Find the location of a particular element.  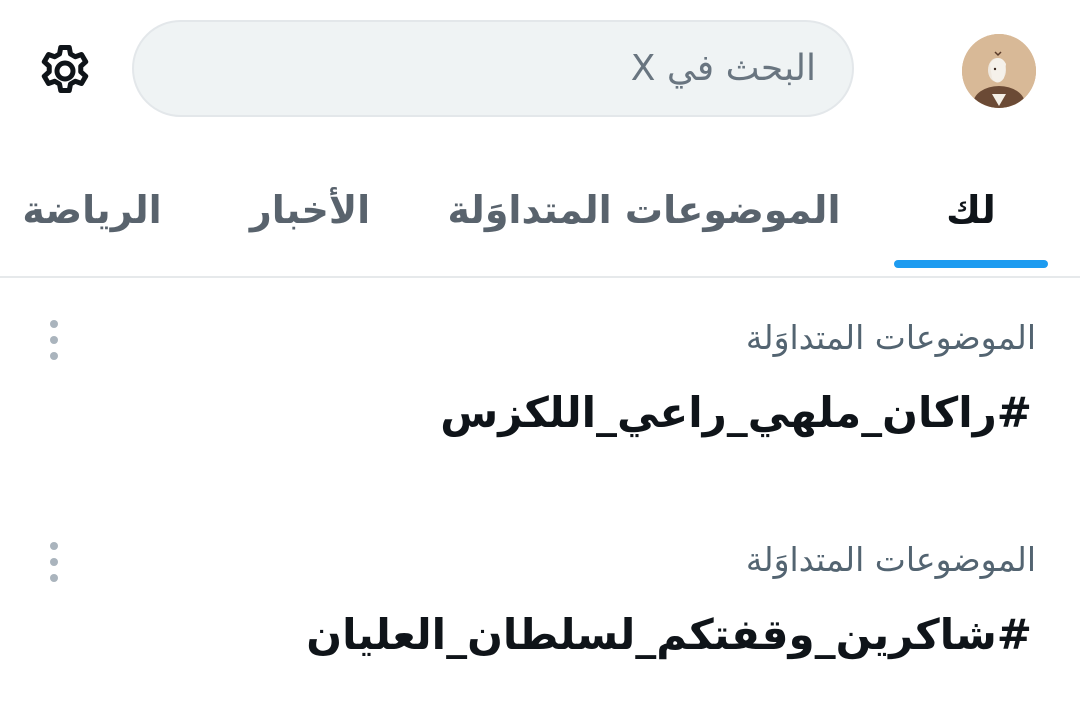

tab-label: لك is located at coordinates (971, 210).